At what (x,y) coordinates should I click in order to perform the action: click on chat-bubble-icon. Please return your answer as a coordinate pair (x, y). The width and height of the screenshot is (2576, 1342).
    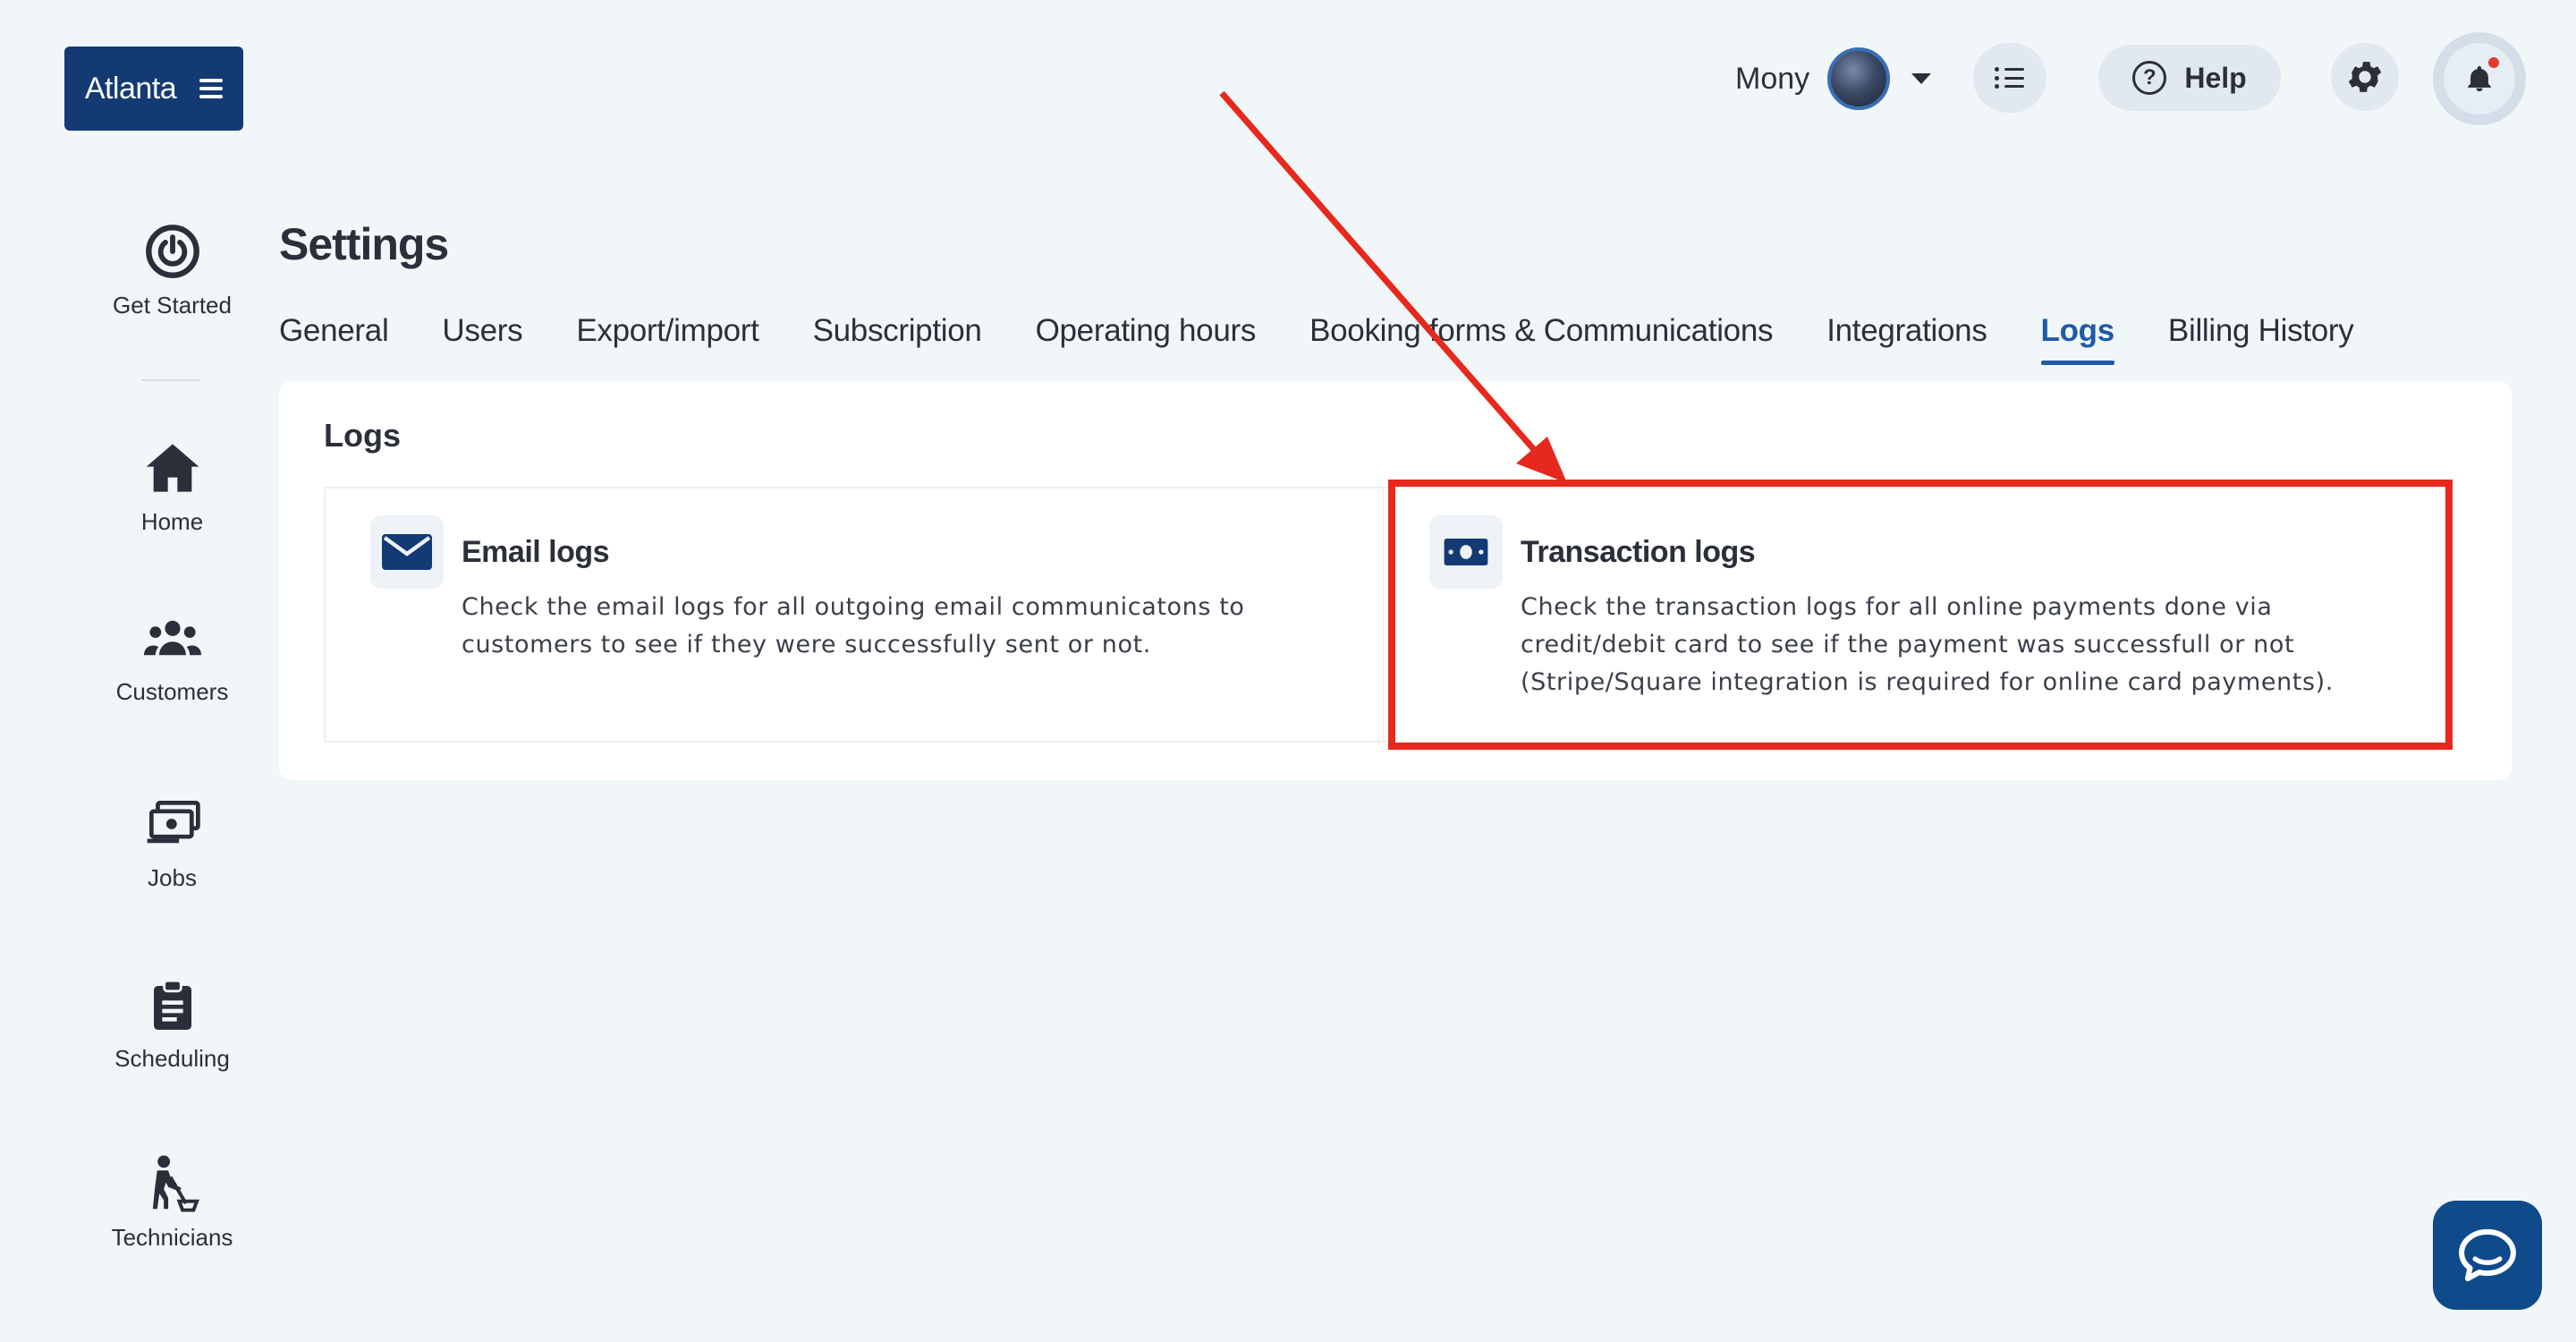
    Looking at the image, I should click on (2487, 1255).